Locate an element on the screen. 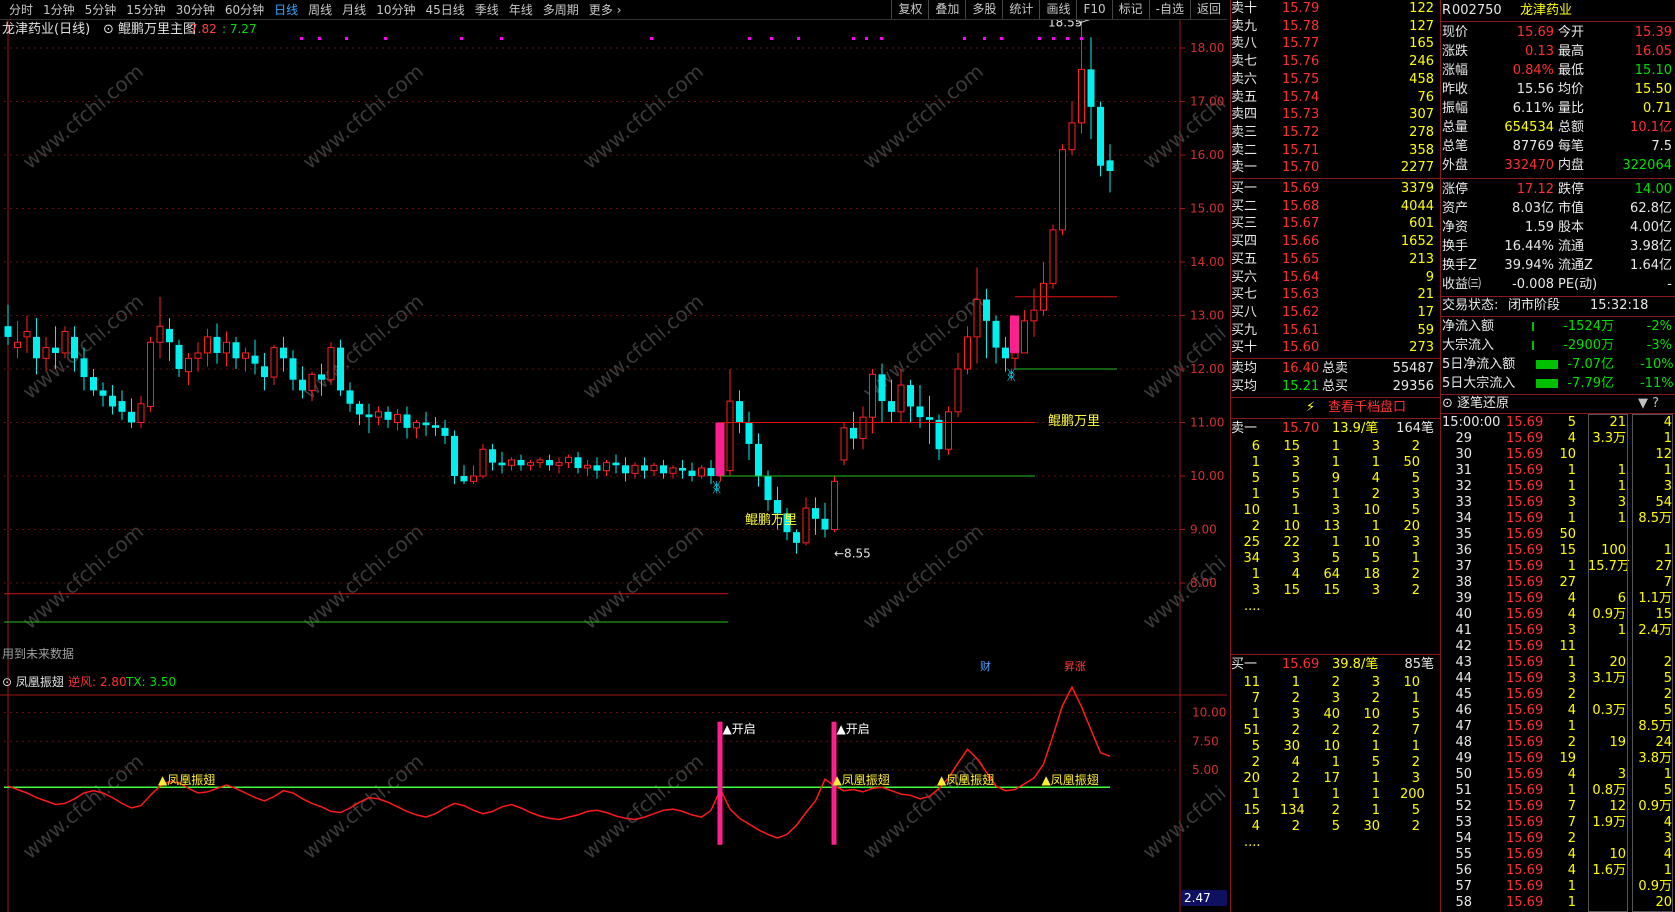 This screenshot has width=1675, height=912. sub-y-tick: 10.00 is located at coordinates (1209, 713).